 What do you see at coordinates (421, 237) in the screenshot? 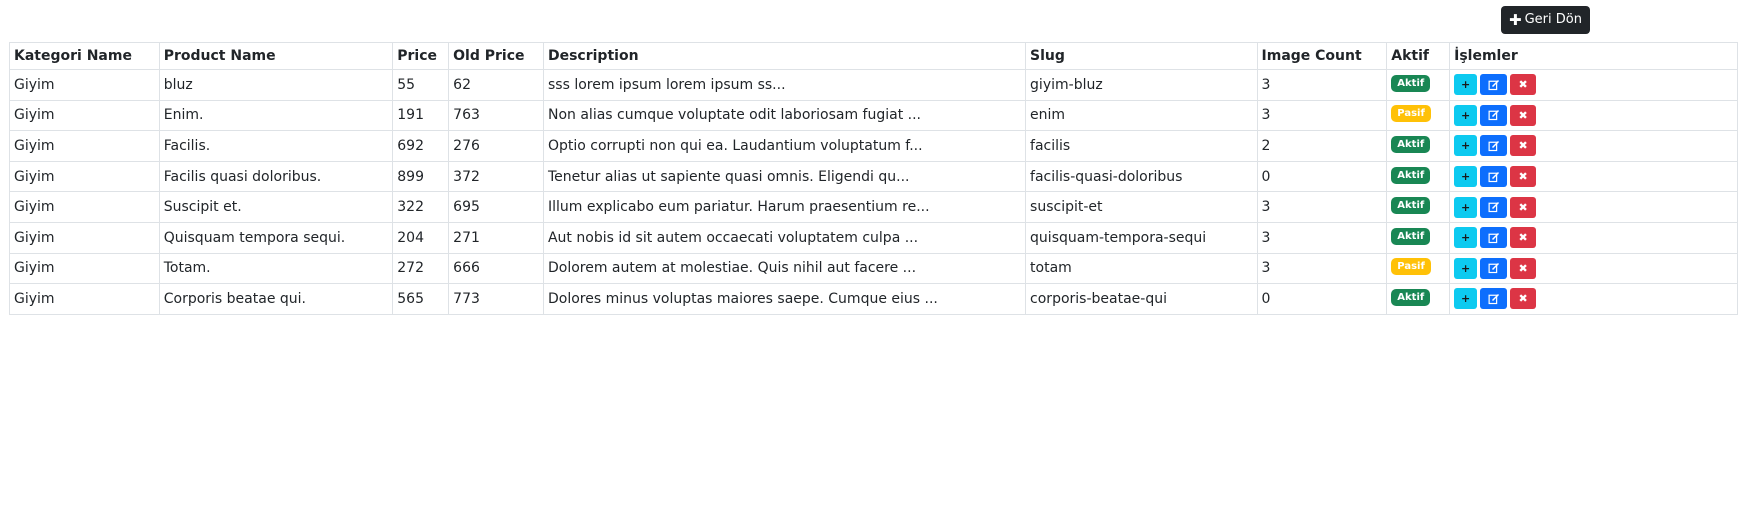
I see `cell-price: 204` at bounding box center [421, 237].